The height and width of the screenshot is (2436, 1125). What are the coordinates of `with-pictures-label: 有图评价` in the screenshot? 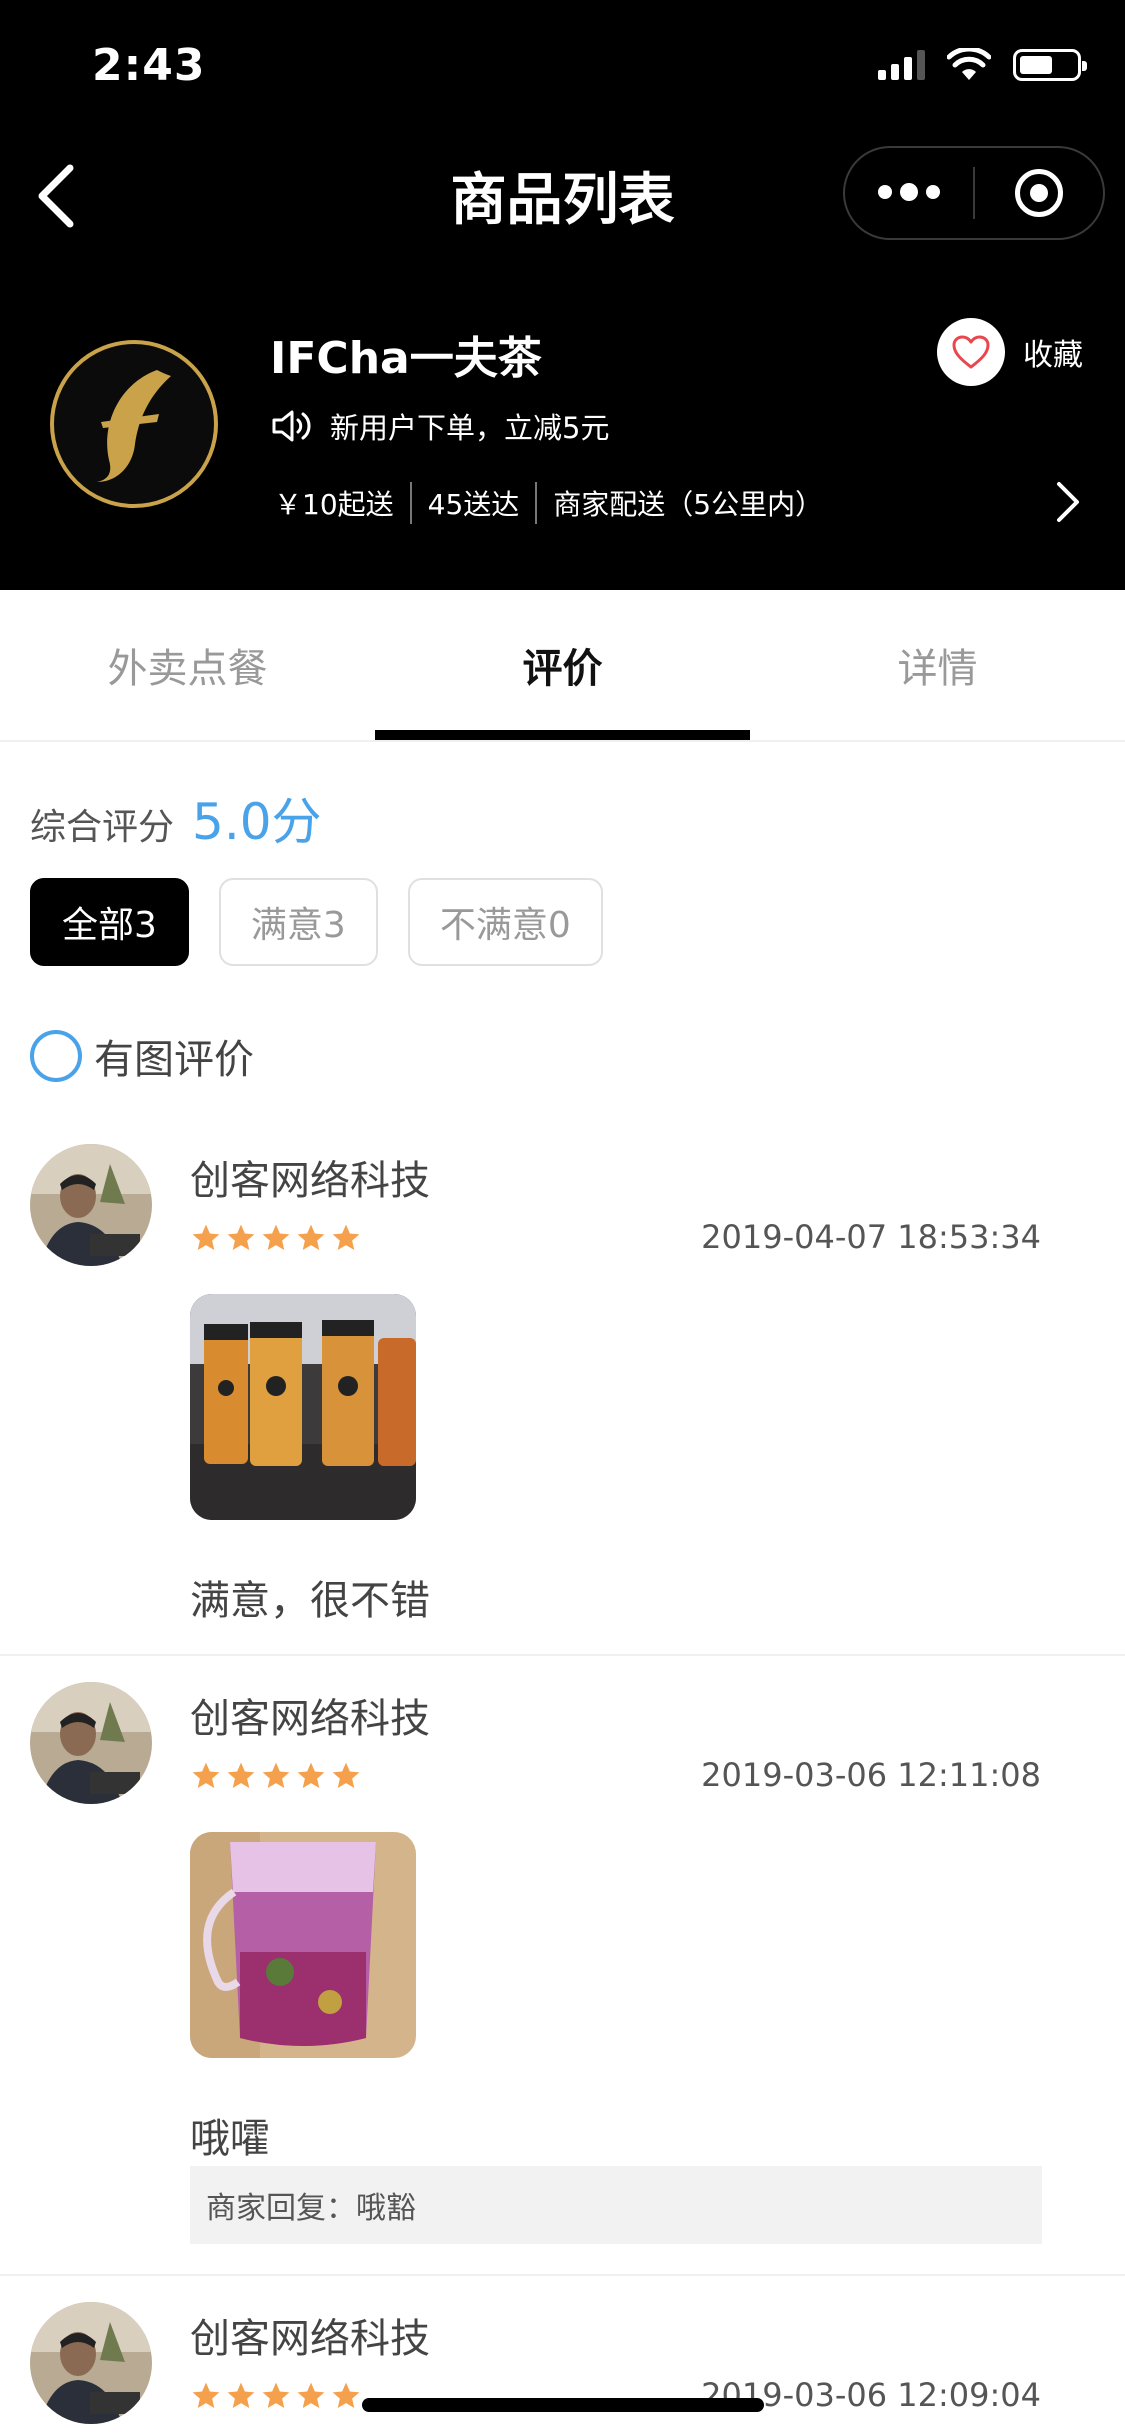 It's located at (174, 1060).